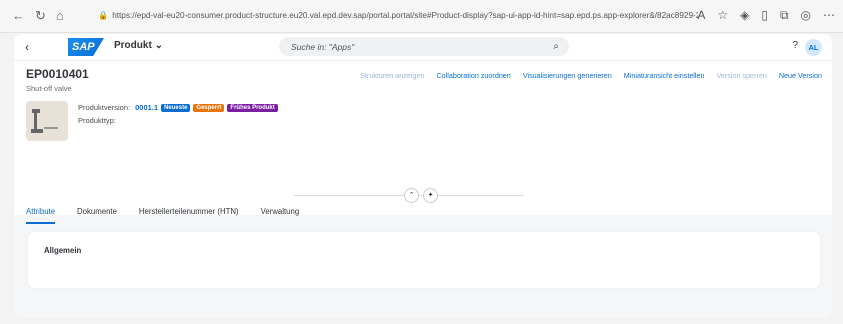  Describe the element at coordinates (744, 15) in the screenshot. I see `extensions-icon: ◈` at that location.